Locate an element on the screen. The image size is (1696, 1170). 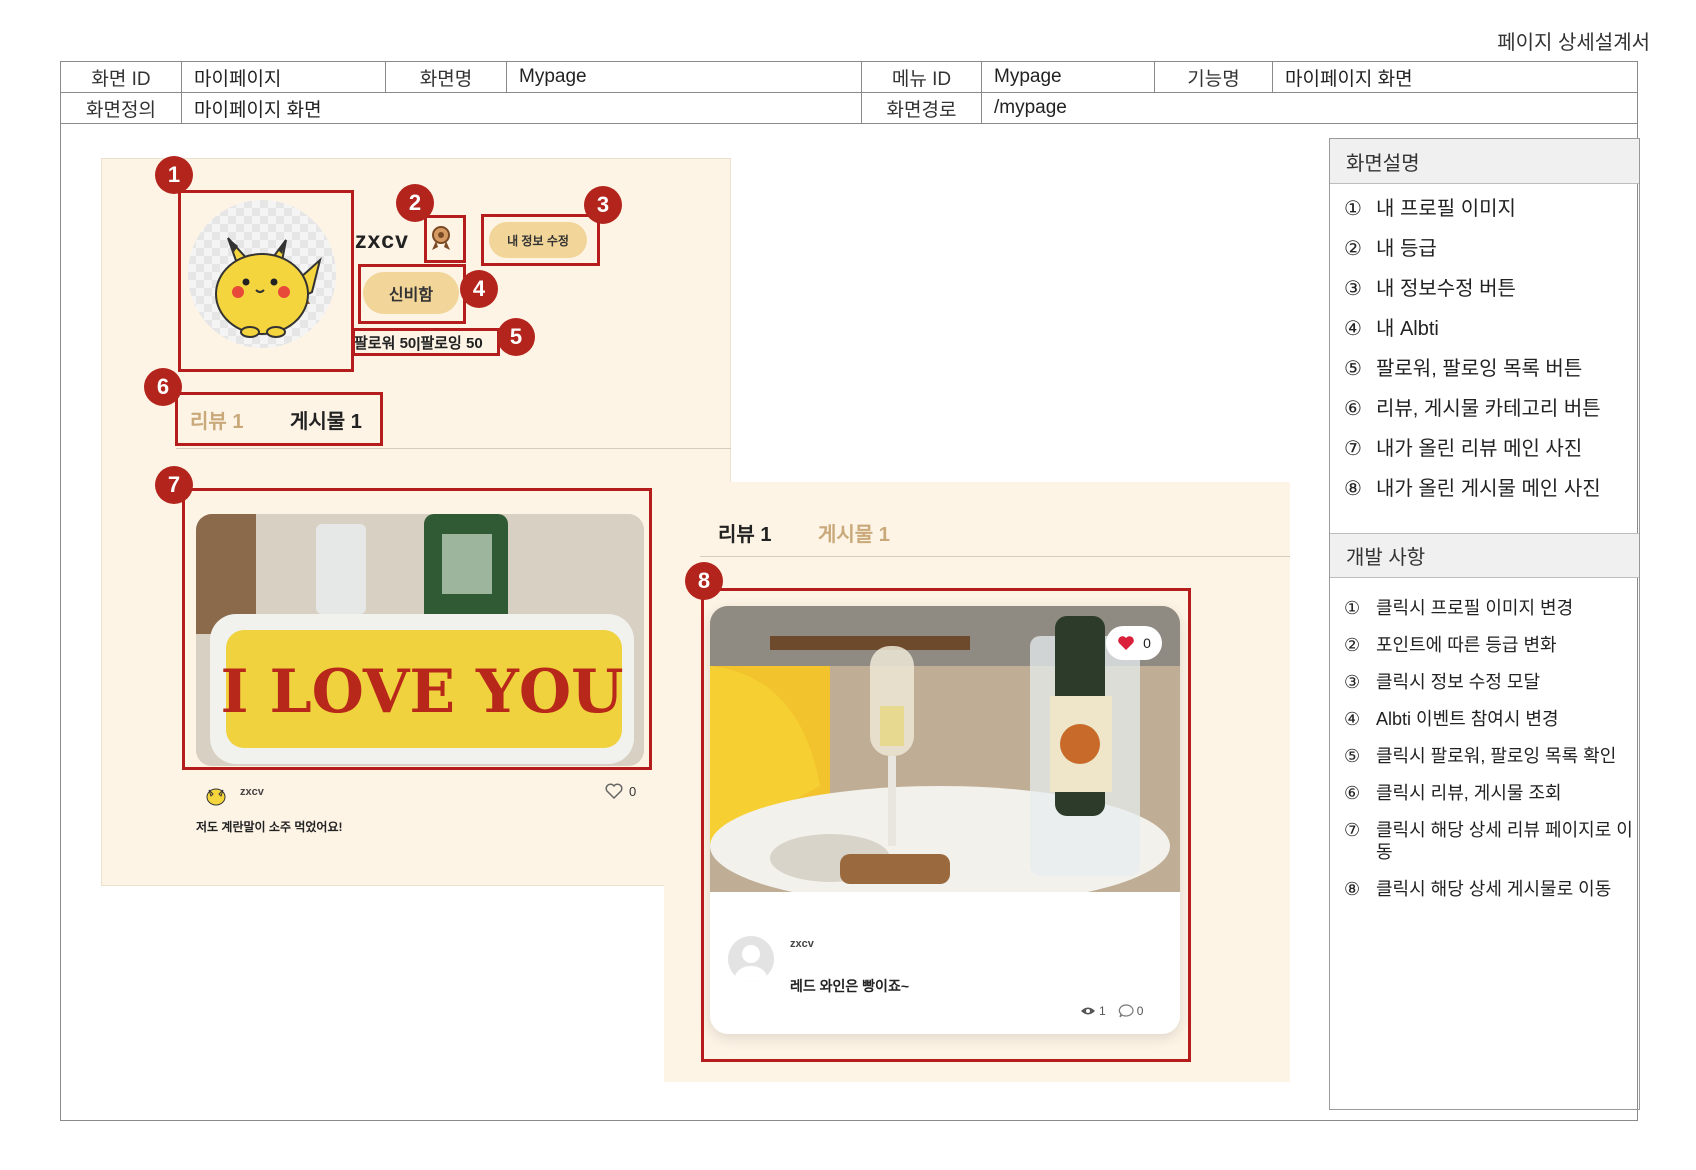
screen-desc-heading: 화면설명 is located at coordinates (1484, 161).